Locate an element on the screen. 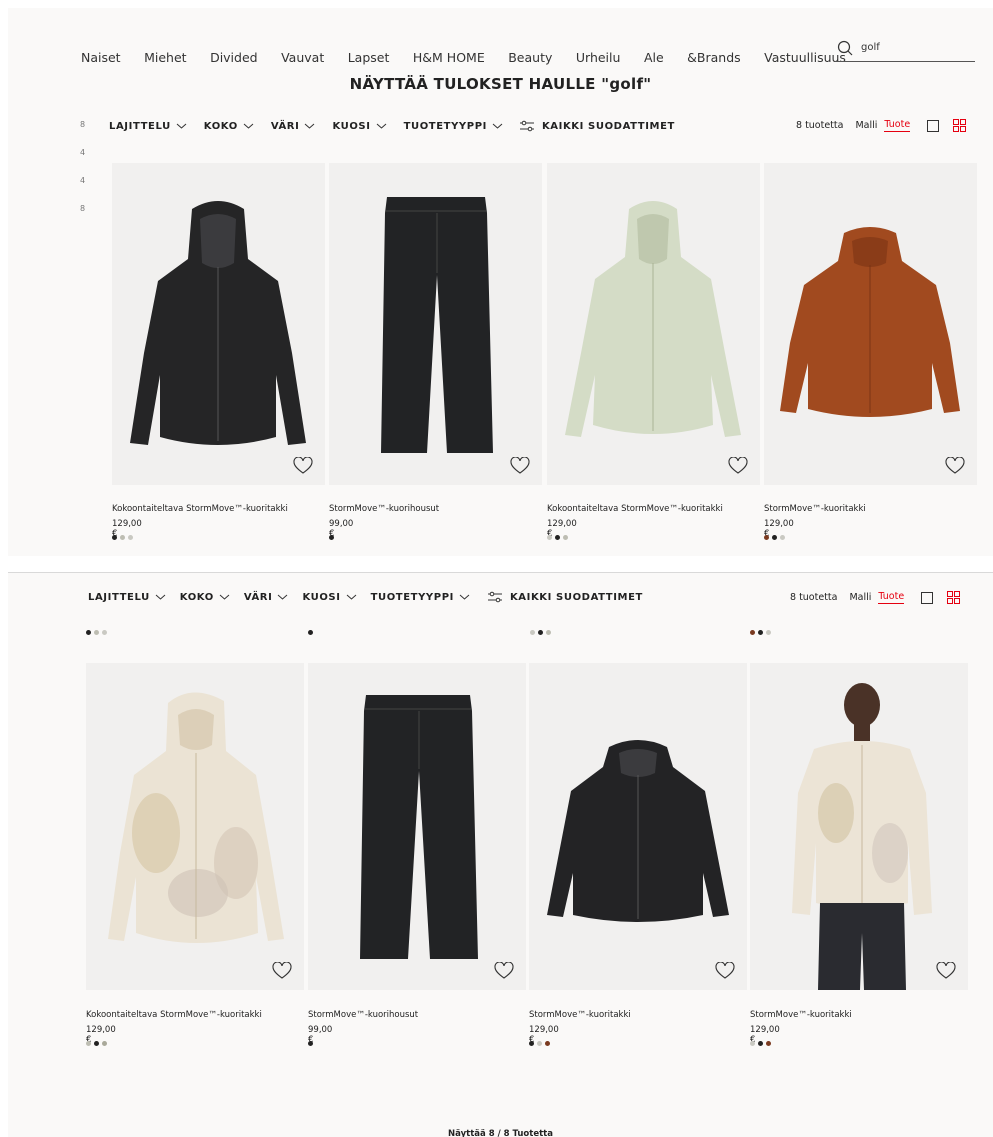  nav-item-urheilu: Urheilu is located at coordinates (598, 57).